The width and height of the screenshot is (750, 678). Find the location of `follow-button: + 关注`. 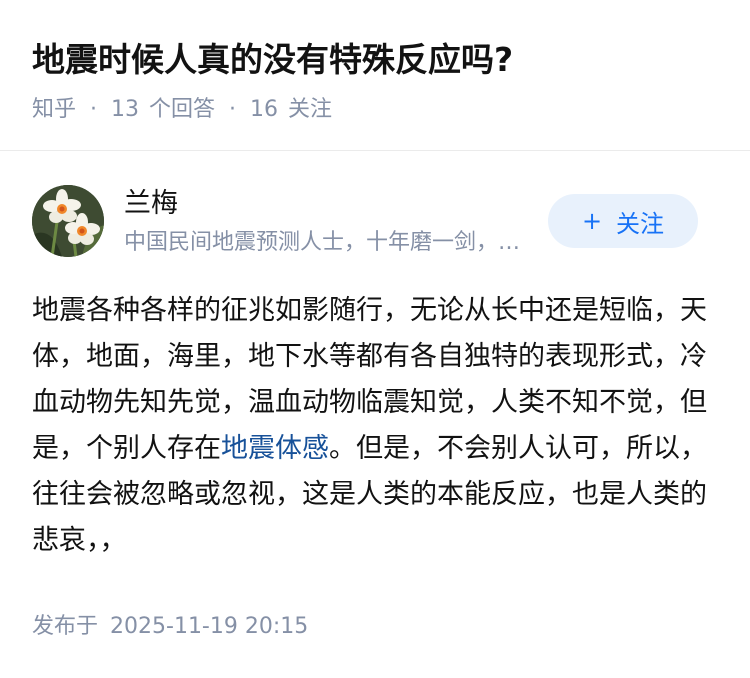

follow-button: + 关注 is located at coordinates (623, 221).